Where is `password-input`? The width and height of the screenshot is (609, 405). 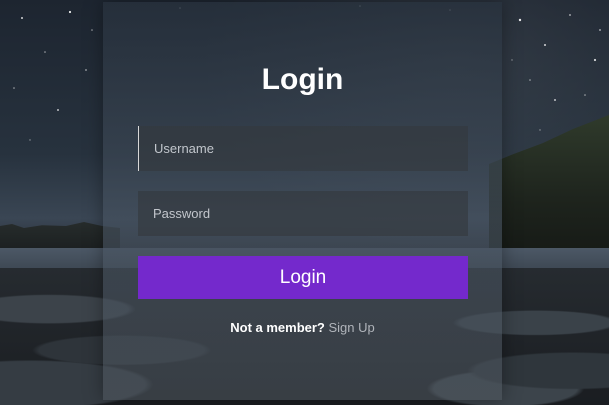
password-input is located at coordinates (303, 213).